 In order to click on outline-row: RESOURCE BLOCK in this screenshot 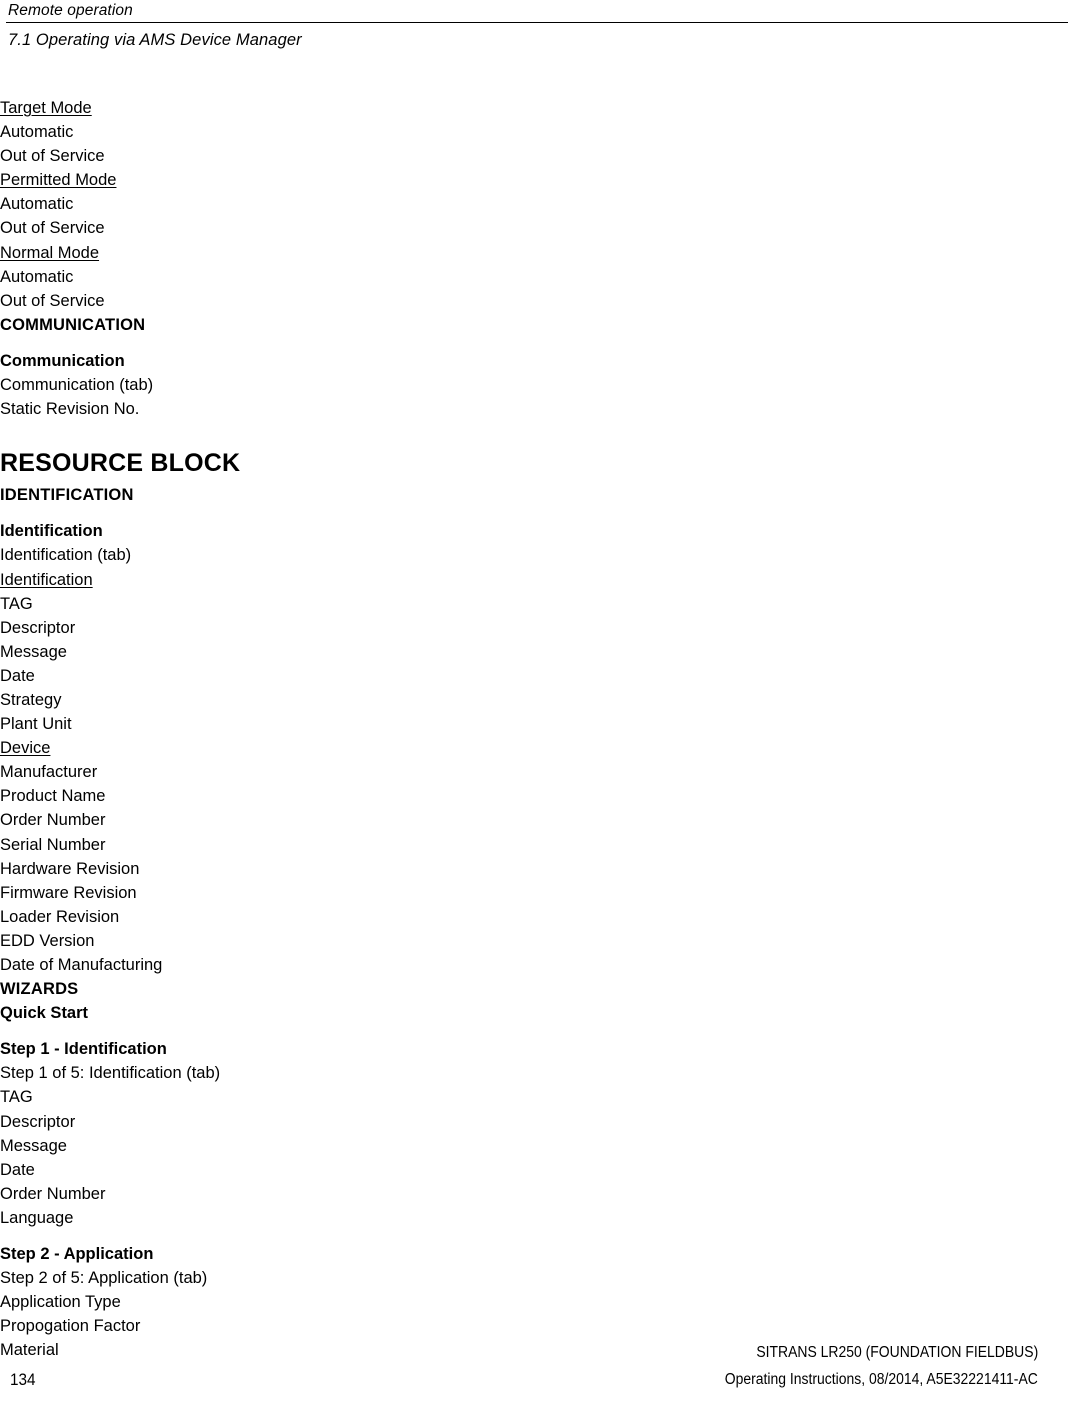, I will do `click(537, 465)`.